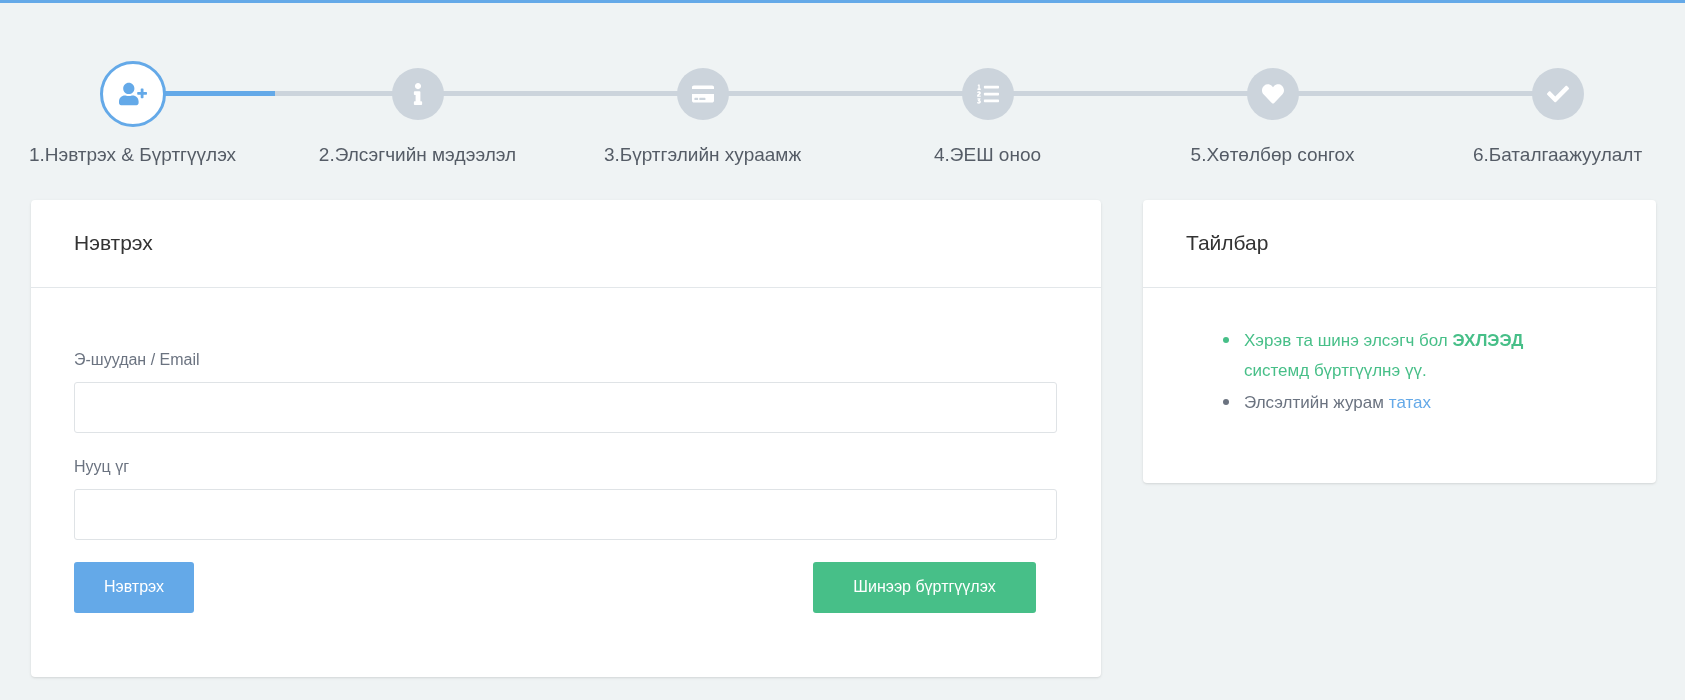 This screenshot has height=700, width=1685. What do you see at coordinates (924, 587) in the screenshot?
I see `register-button: Шинээр бүртгүүлэх` at bounding box center [924, 587].